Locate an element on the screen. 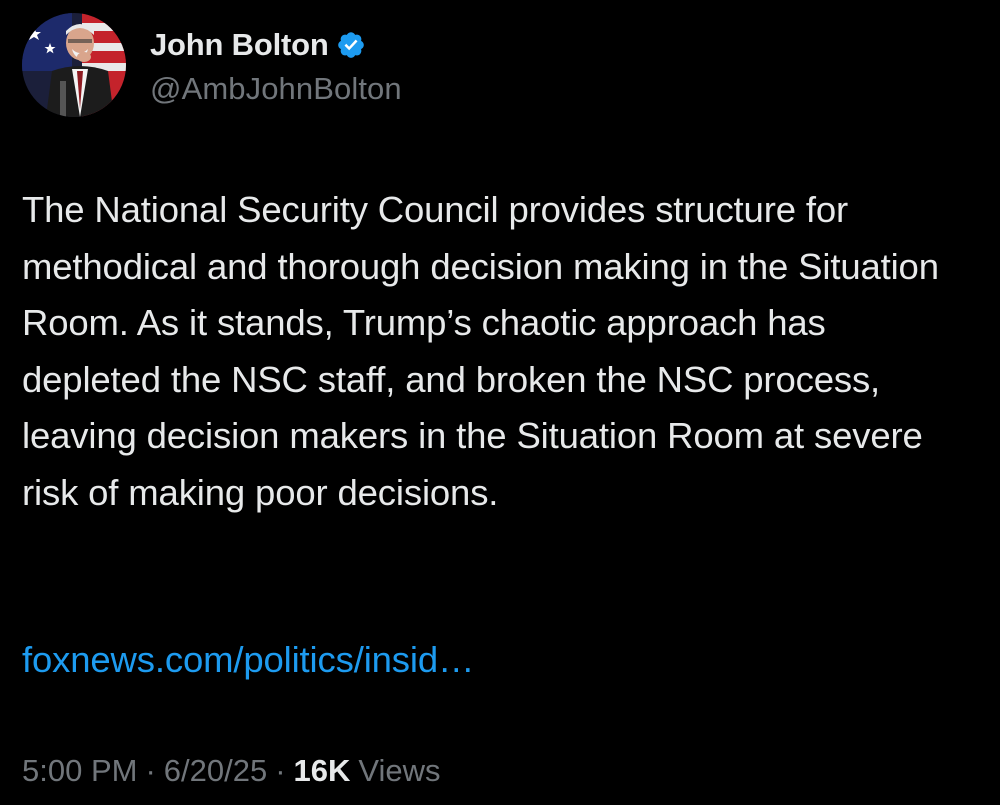 The height and width of the screenshot is (805, 1000). author-display-name: John Bolton is located at coordinates (239, 45).